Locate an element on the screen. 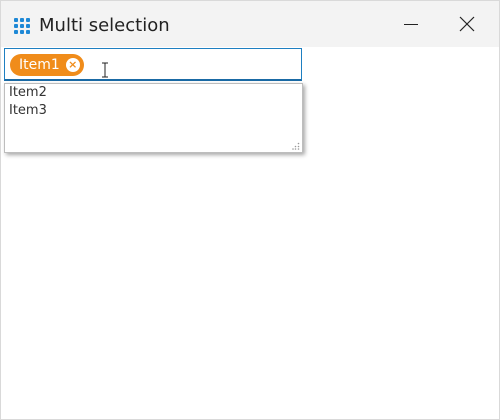 The width and height of the screenshot is (500, 420). close-button is located at coordinates (467, 24).